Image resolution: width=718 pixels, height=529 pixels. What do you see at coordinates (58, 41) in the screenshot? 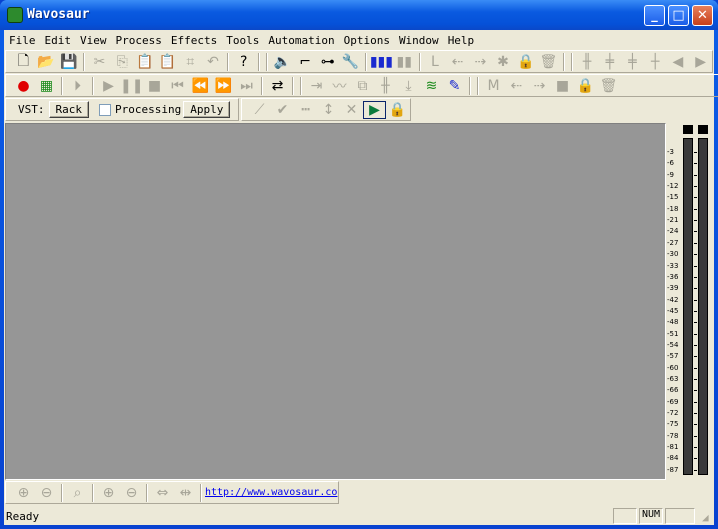
I see `menu-edit: Edit` at bounding box center [58, 41].